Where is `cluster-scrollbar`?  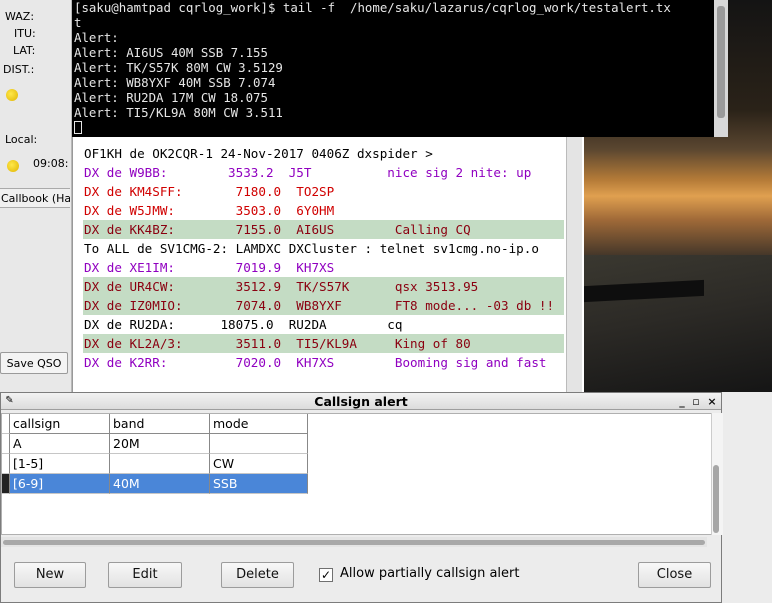
cluster-scrollbar is located at coordinates (574, 261).